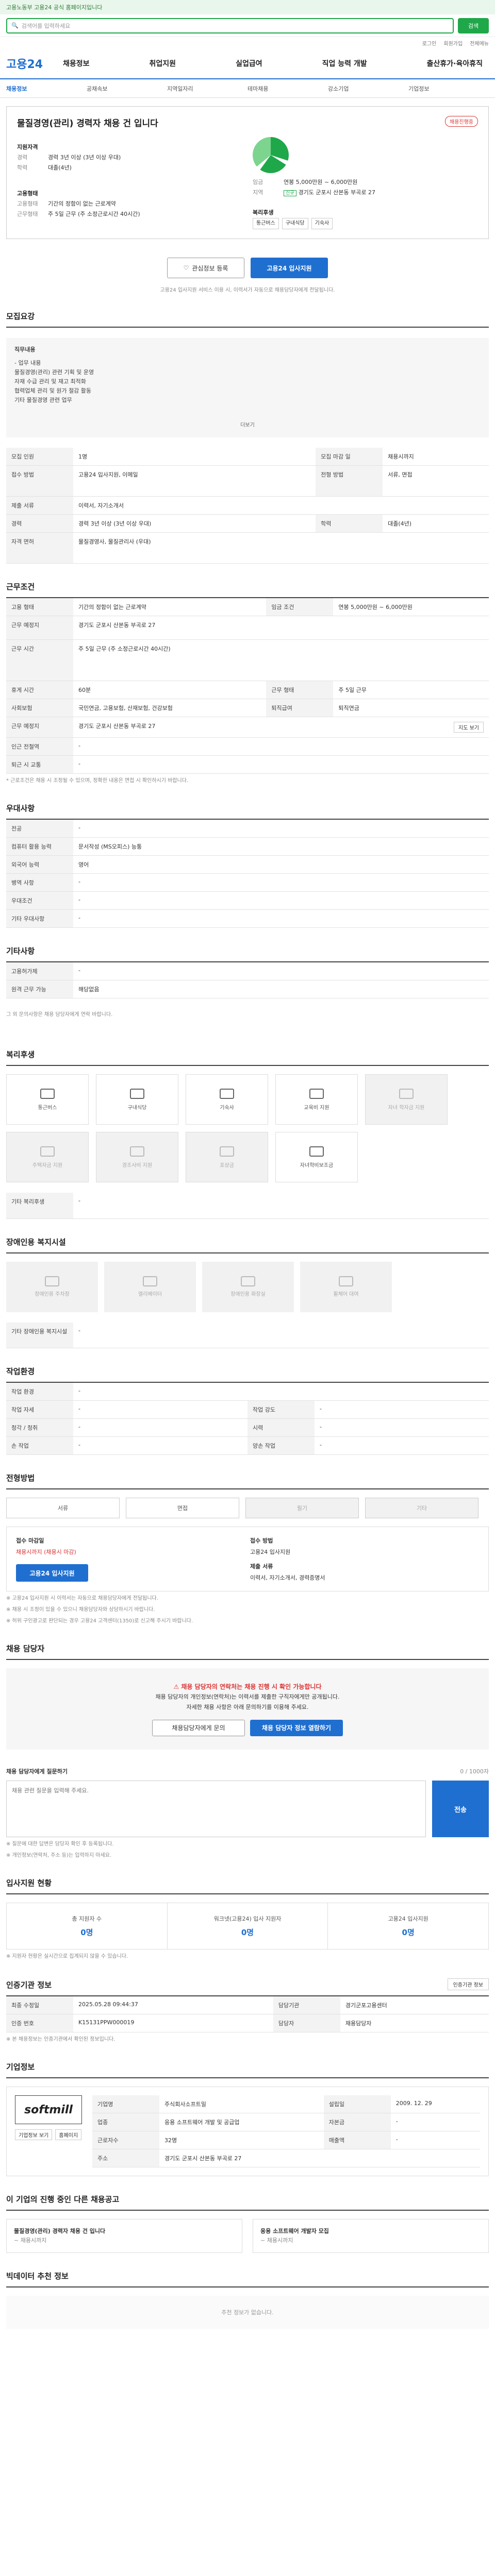  I want to click on qna-input, so click(216, 1809).